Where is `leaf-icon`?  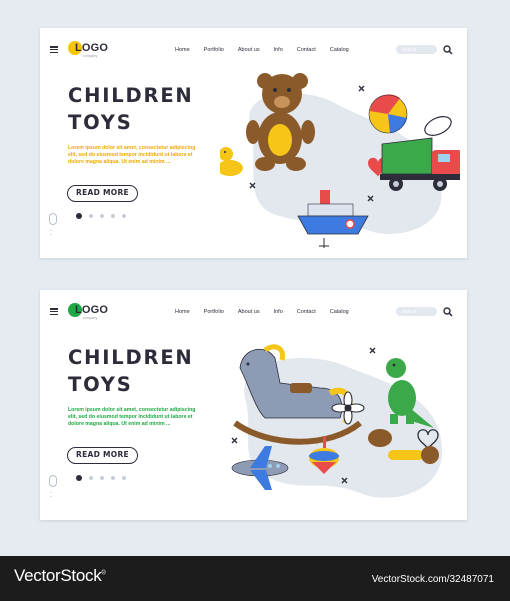
leaf-icon is located at coordinates (438, 126).